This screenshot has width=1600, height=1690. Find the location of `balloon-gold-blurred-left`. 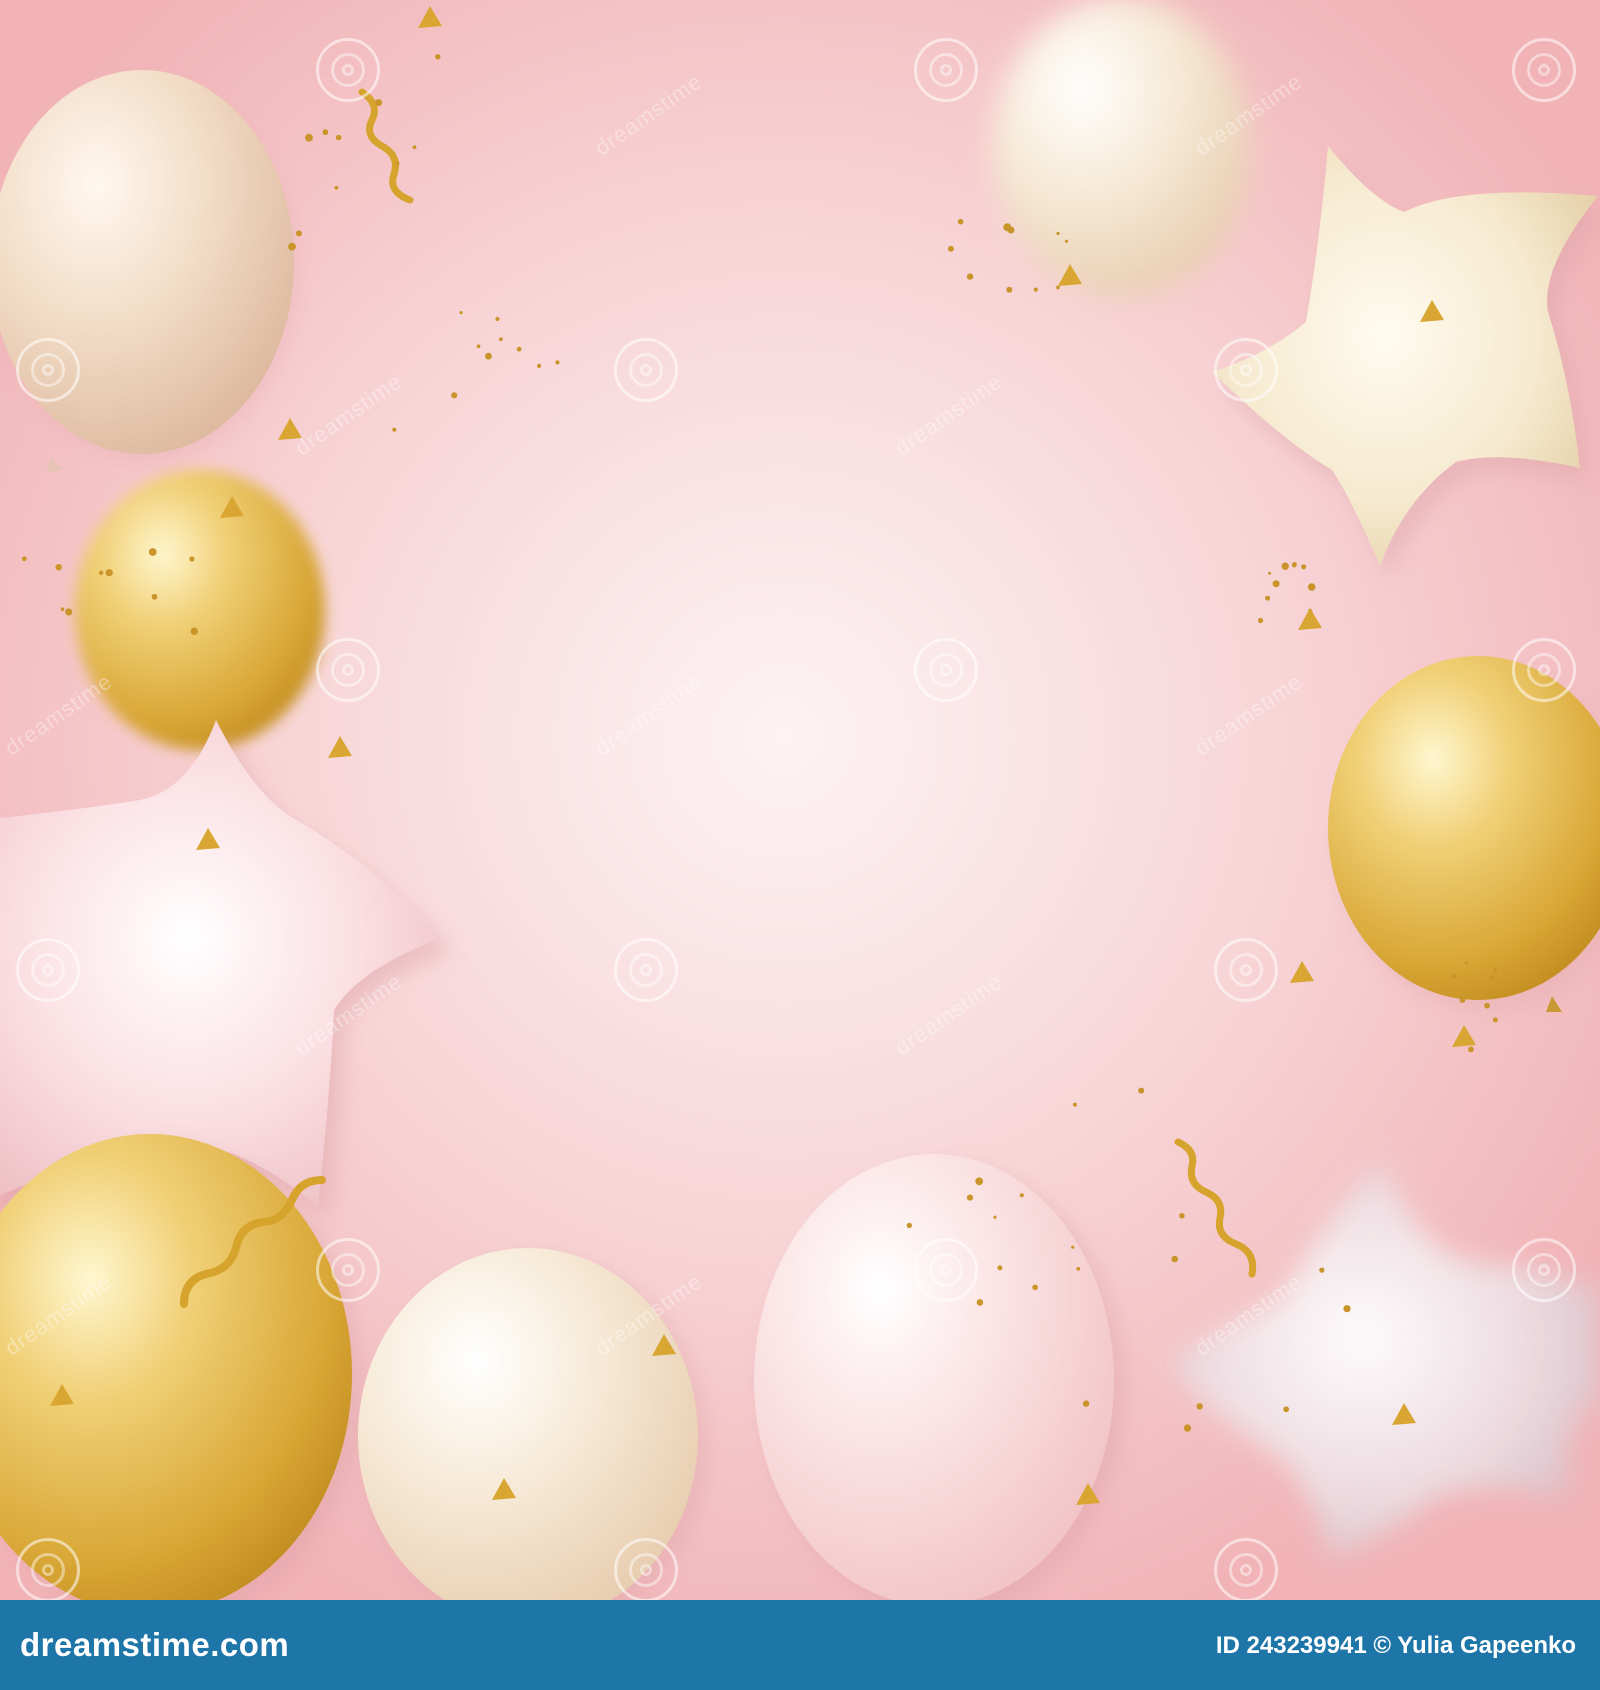

balloon-gold-blurred-left is located at coordinates (200, 610).